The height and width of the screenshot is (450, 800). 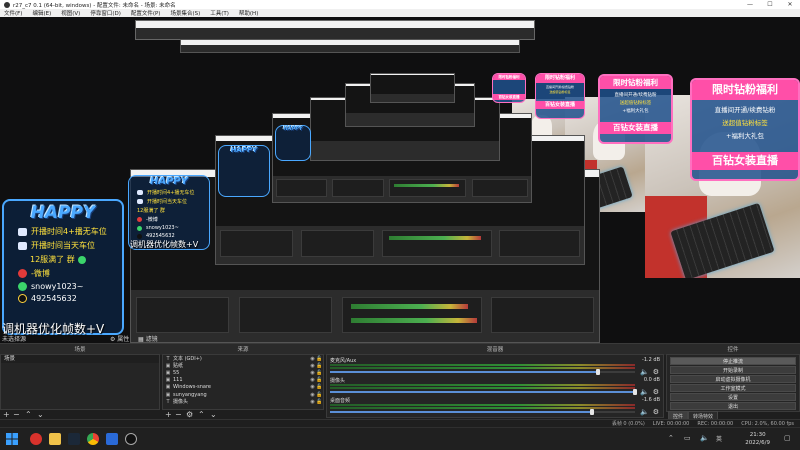 I want to click on menu-help: 帮助(H), so click(x=248, y=13).